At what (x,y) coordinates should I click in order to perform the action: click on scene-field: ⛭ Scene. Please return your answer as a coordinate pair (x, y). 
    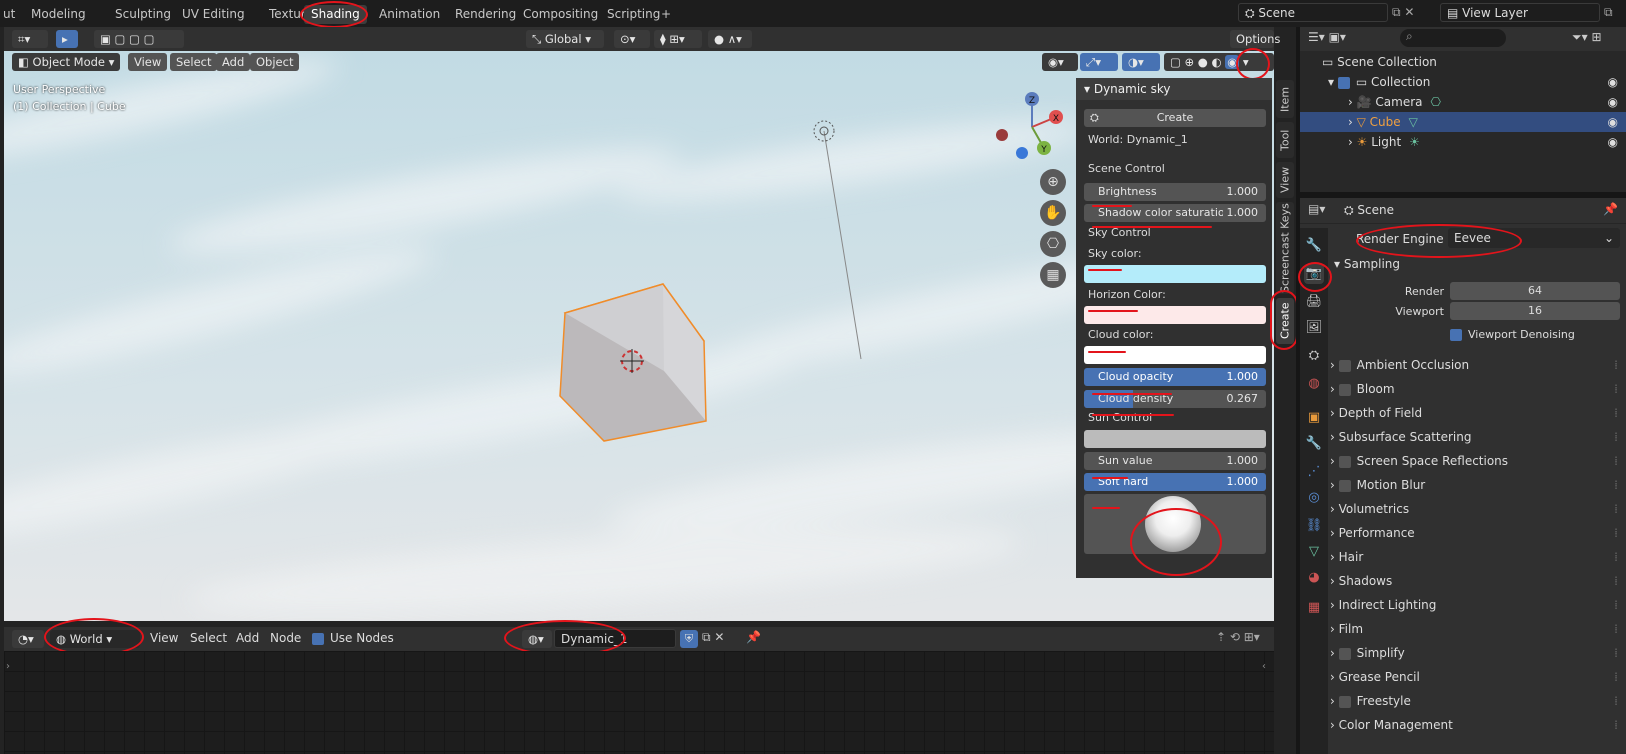
    Looking at the image, I should click on (1313, 12).